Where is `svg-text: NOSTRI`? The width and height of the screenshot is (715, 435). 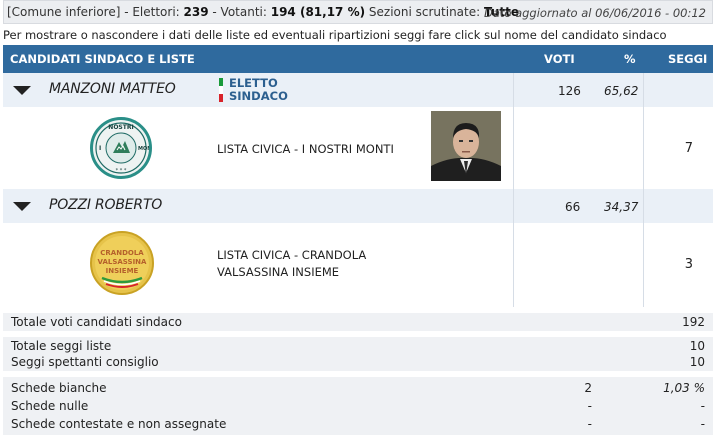
svg-text: NOSTRI is located at coordinates (120, 127).